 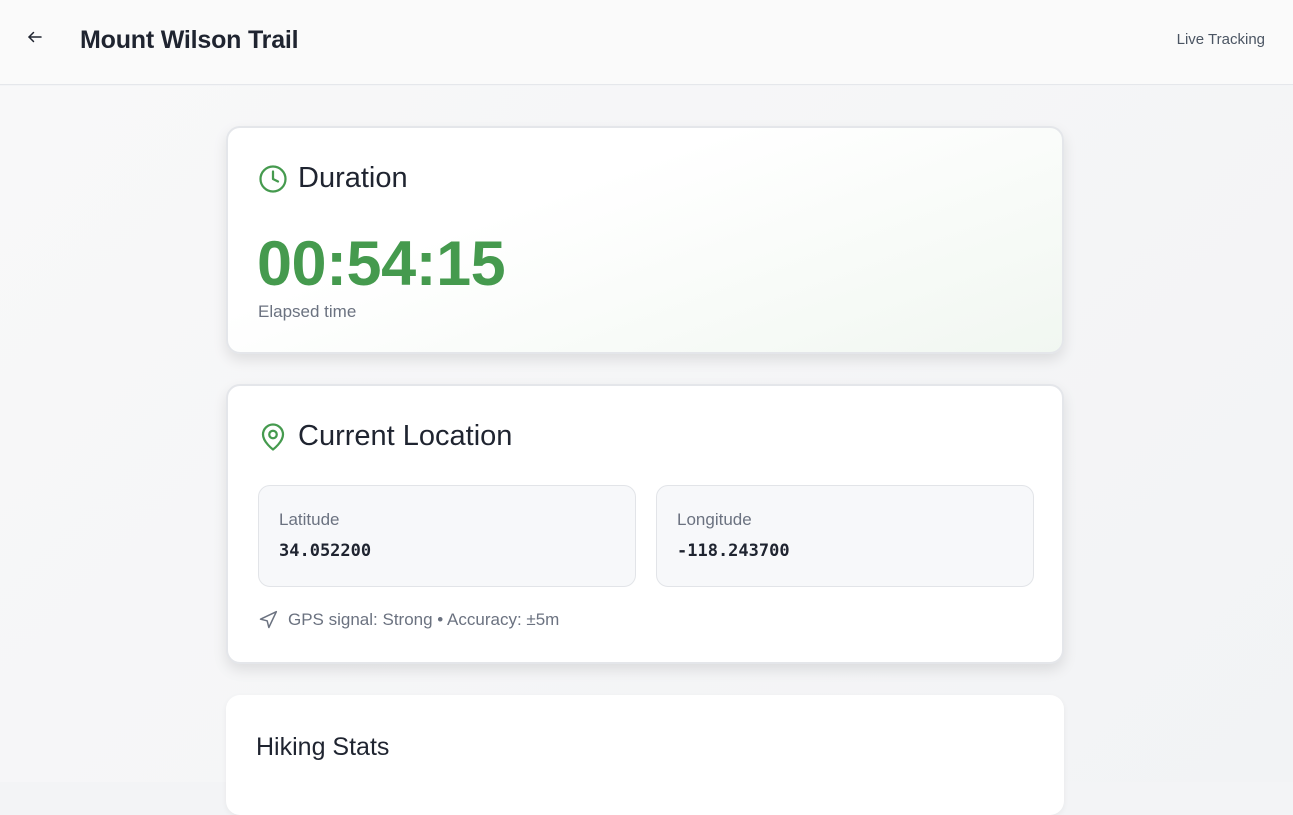 What do you see at coordinates (646, 42) in the screenshot?
I see `top-bar: Mount Wilson Trail Live Tracking` at bounding box center [646, 42].